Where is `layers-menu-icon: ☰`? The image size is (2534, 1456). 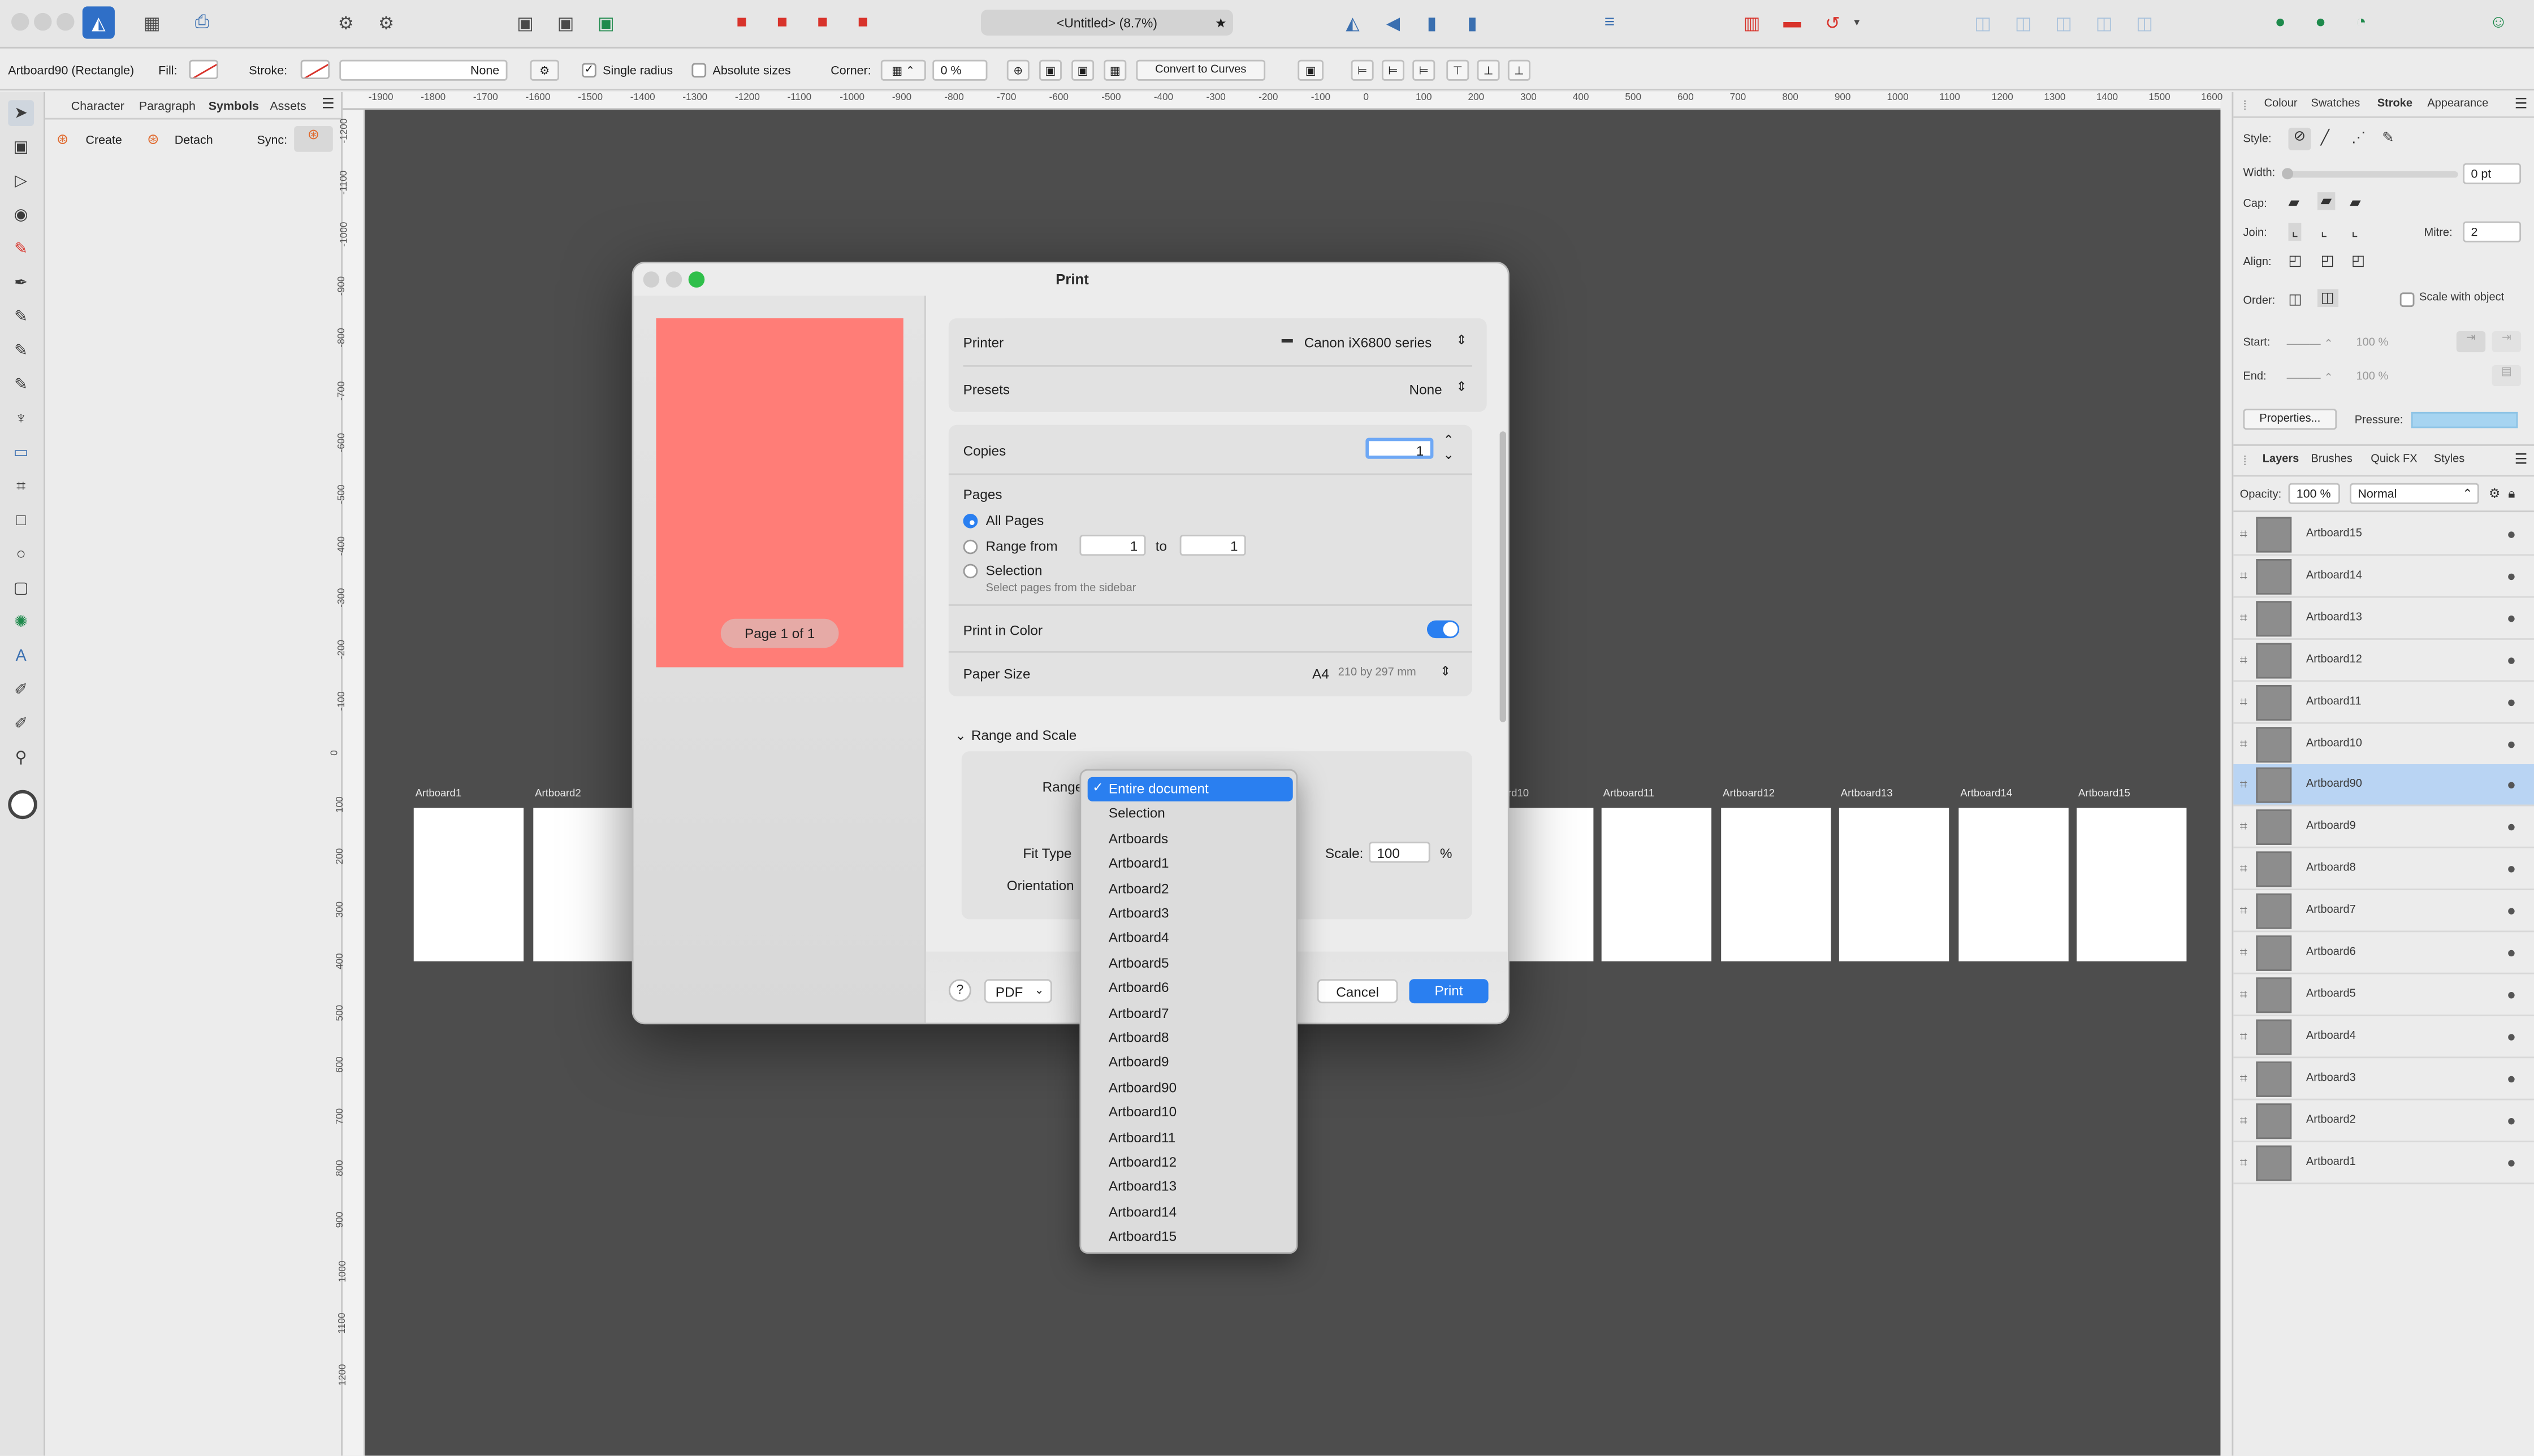 layers-menu-icon: ☰ is located at coordinates (2521, 459).